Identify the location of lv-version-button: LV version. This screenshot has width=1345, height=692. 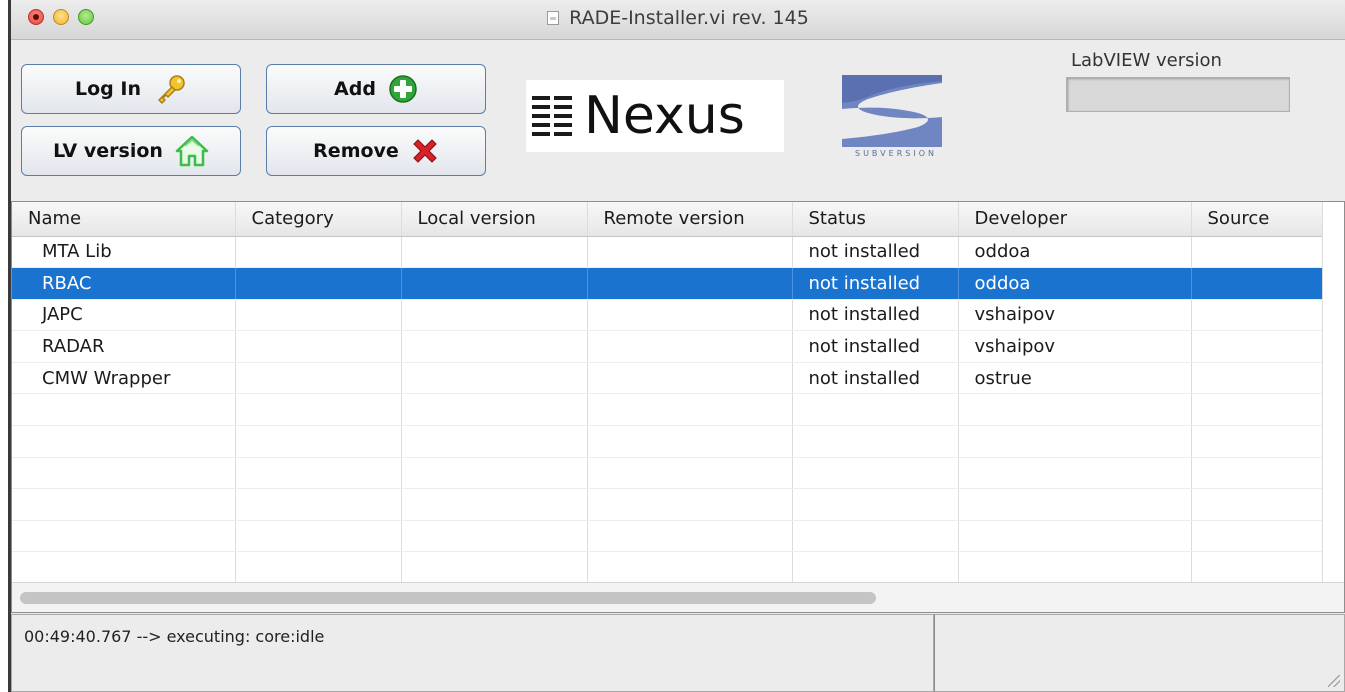
(131, 151).